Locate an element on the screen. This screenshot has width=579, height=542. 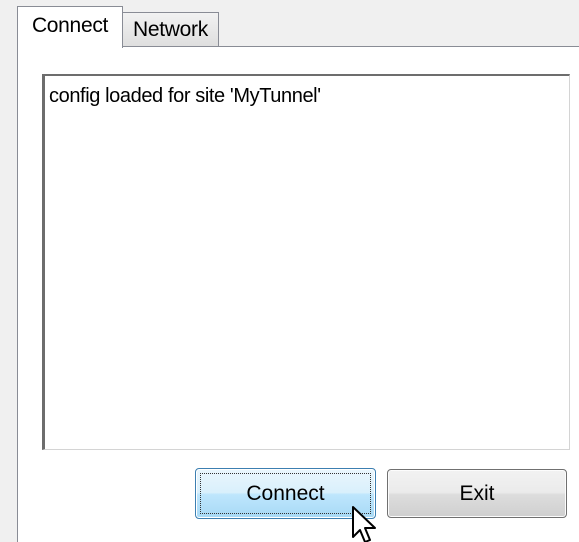
tab-network-label: Network is located at coordinates (170, 29).